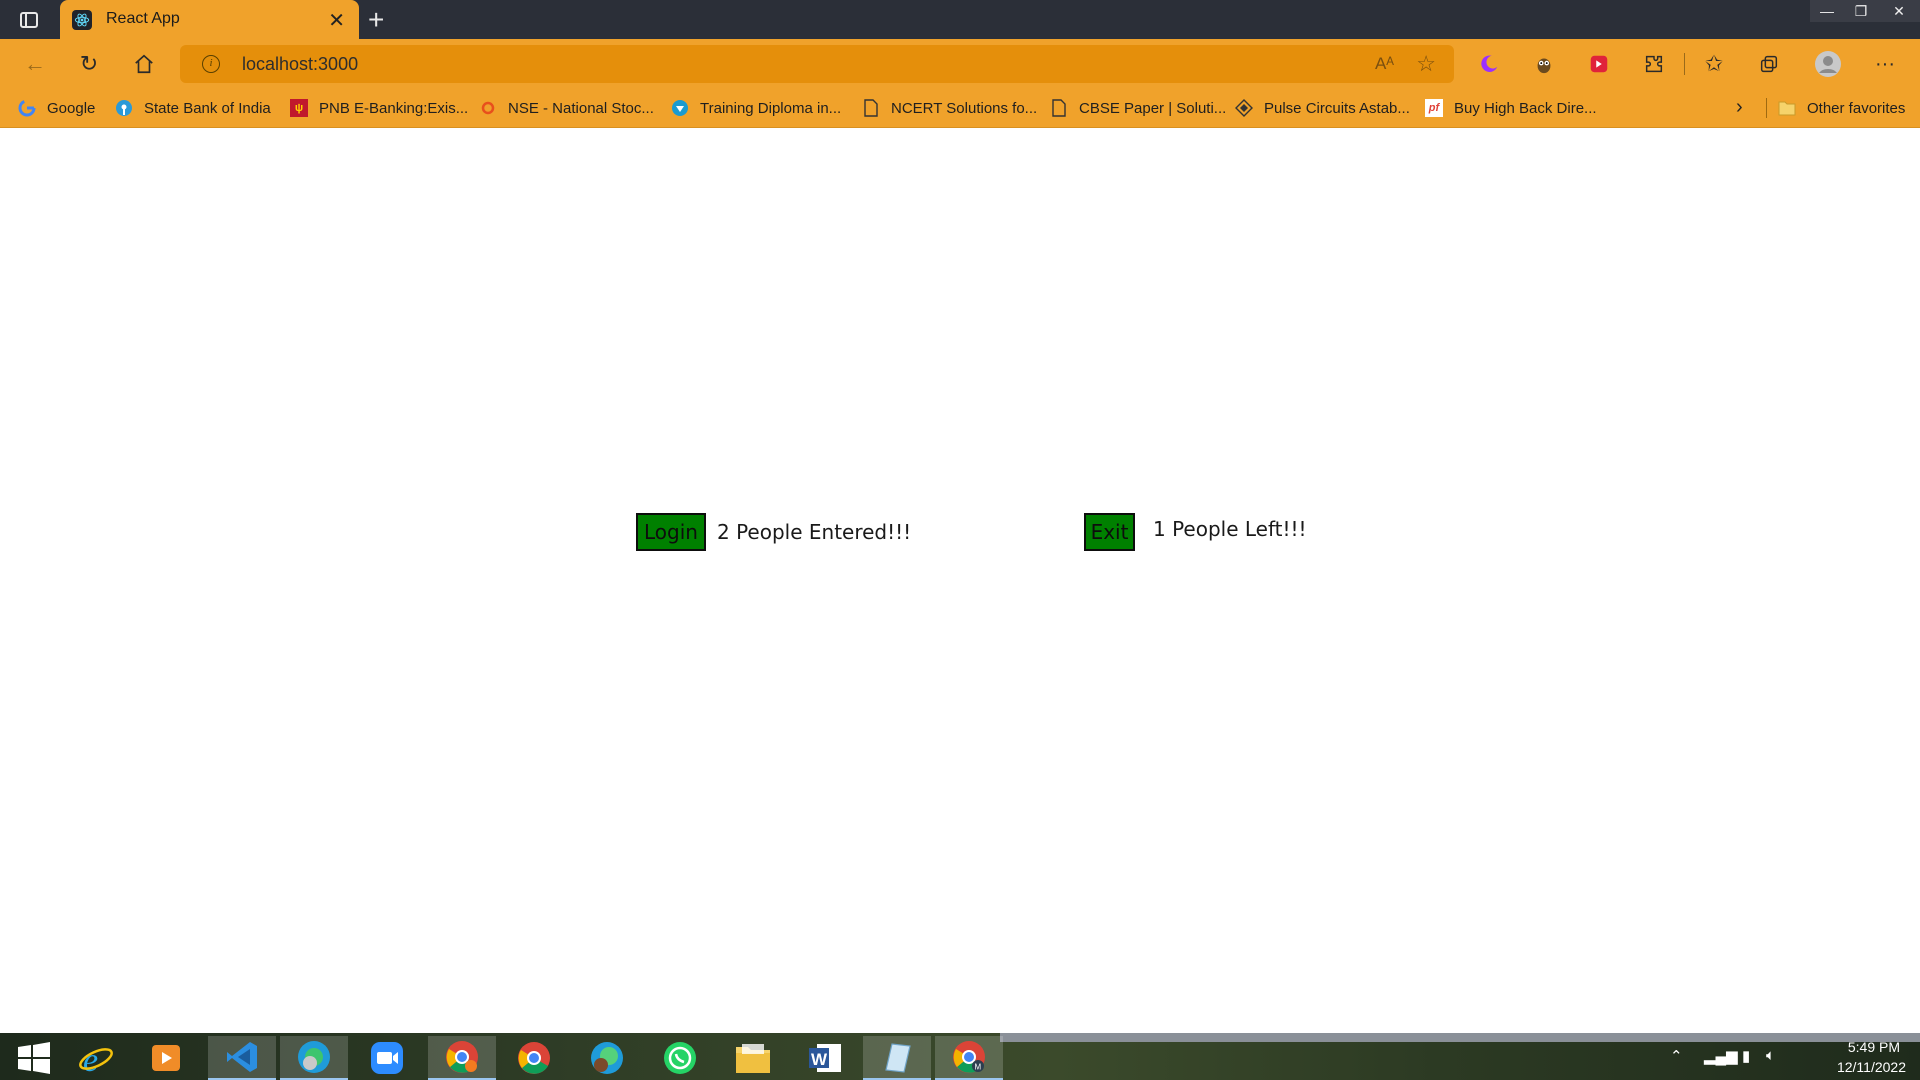 The image size is (1920, 1080). I want to click on browser-toolbar: ← ↻ i localhost:3000 Aᴬ ☆ ✩ ···, so click(960, 63).